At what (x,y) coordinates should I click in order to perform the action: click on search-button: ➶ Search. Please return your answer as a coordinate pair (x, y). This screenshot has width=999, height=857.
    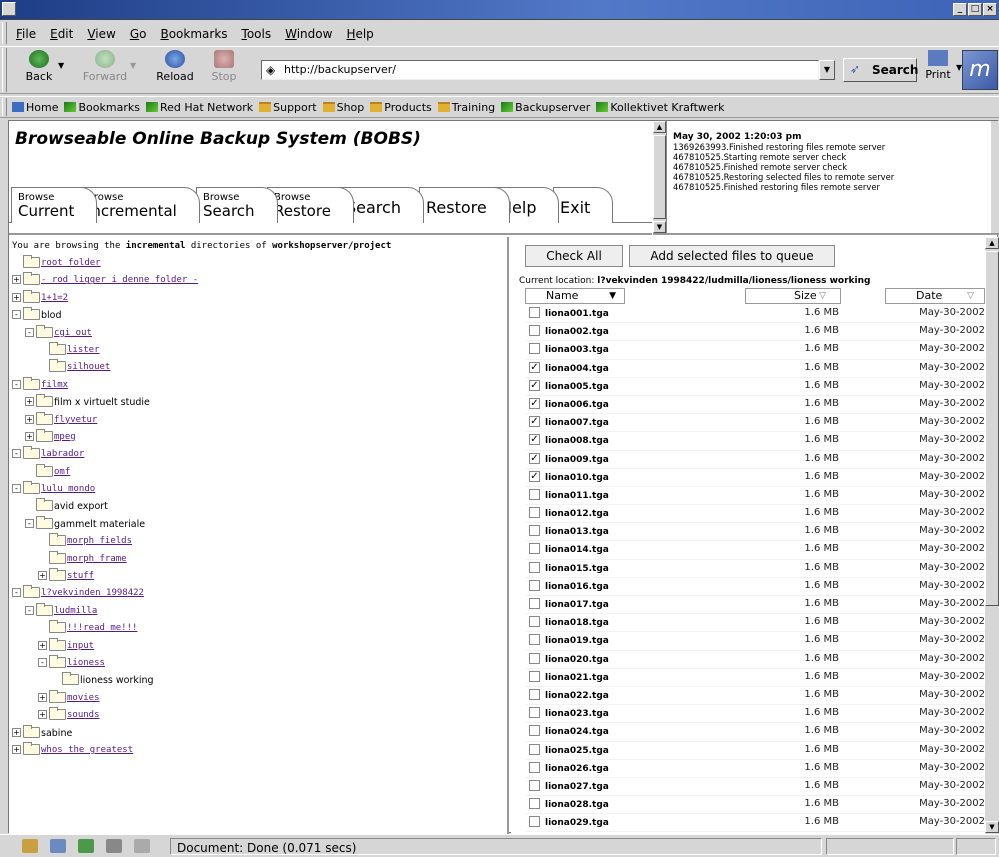
    Looking at the image, I should click on (880, 70).